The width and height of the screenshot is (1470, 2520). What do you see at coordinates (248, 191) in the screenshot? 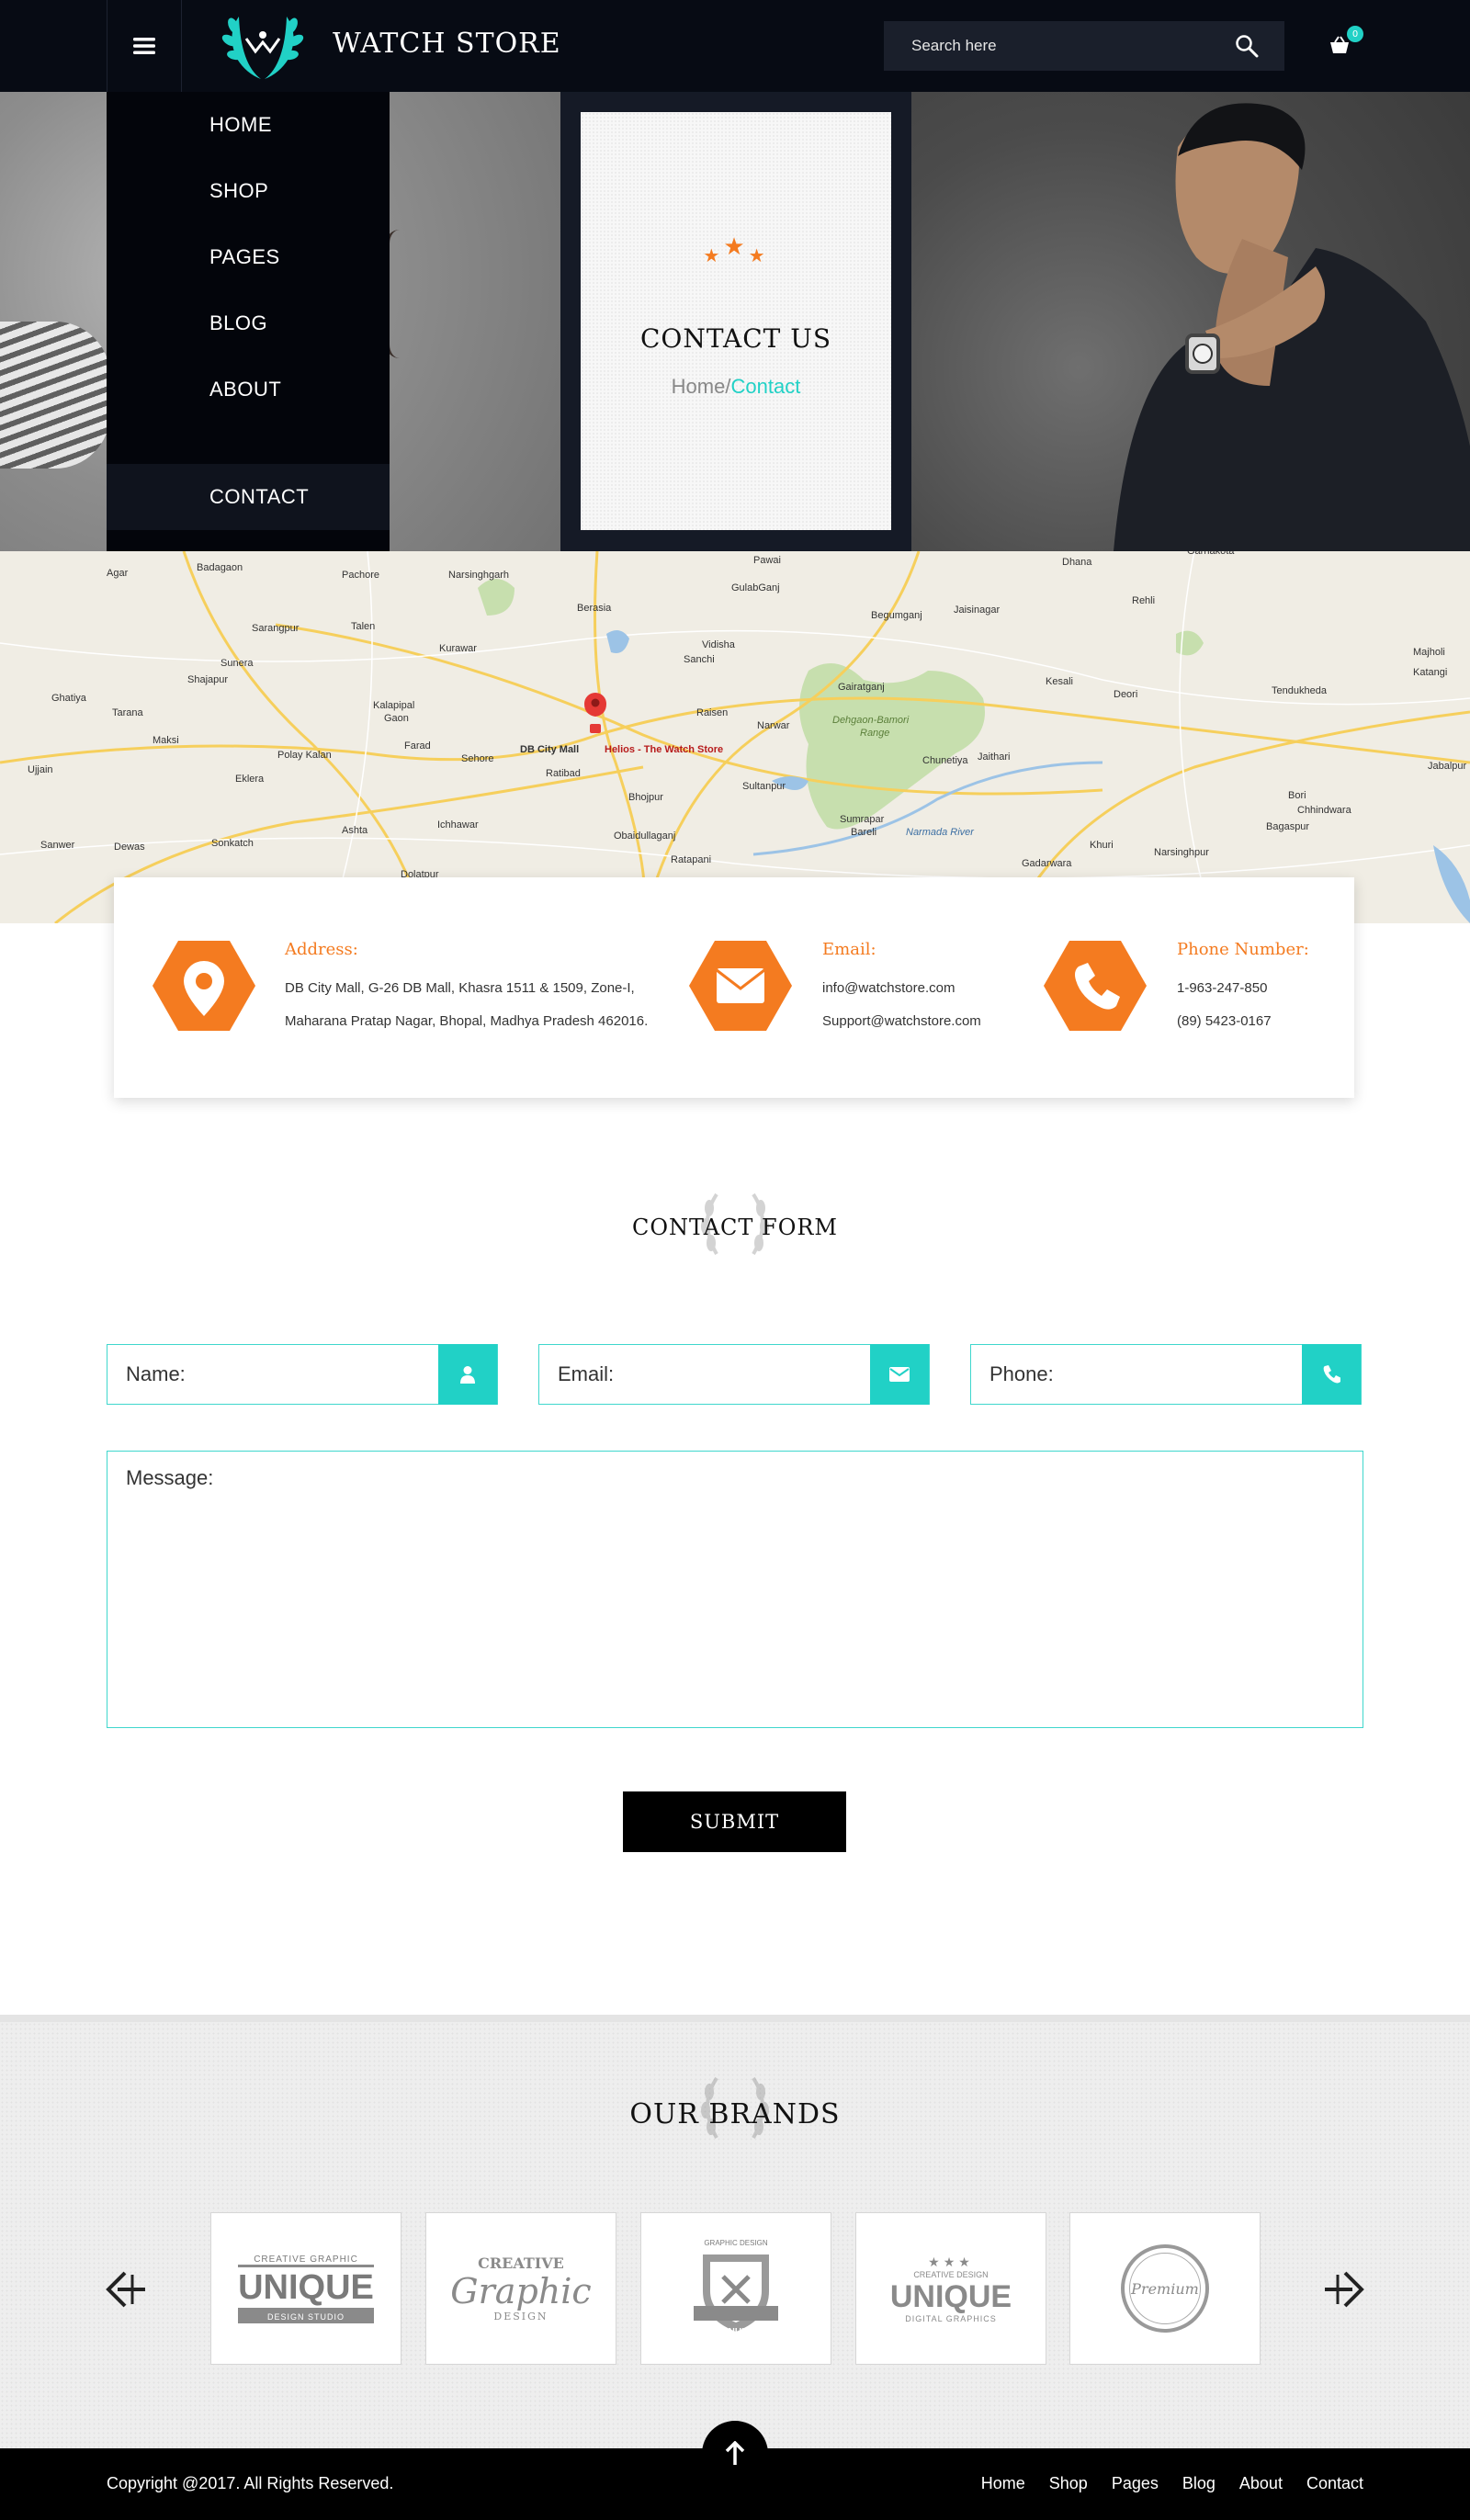
I see `nav-item-shop: SHOP` at bounding box center [248, 191].